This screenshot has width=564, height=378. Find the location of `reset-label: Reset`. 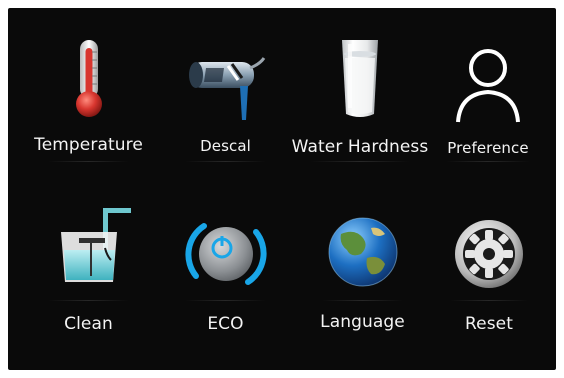

reset-label: Reset is located at coordinates (489, 324).